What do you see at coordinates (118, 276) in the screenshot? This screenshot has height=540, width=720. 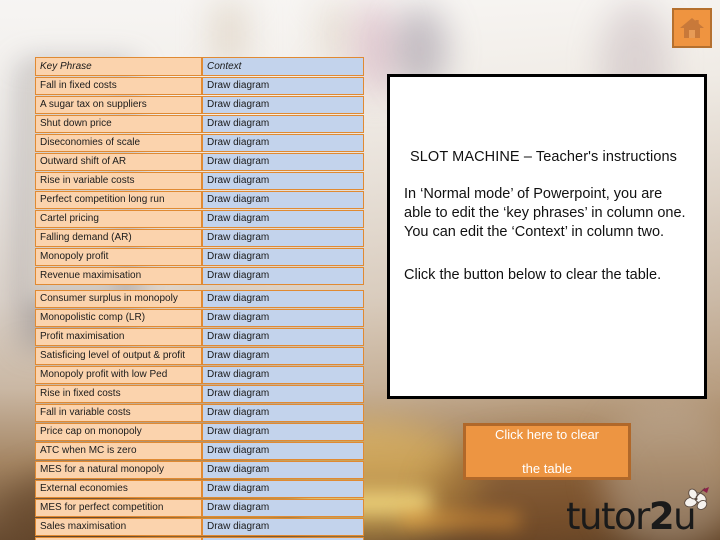 I see `cell-key-phrase: Revenue maximisation` at bounding box center [118, 276].